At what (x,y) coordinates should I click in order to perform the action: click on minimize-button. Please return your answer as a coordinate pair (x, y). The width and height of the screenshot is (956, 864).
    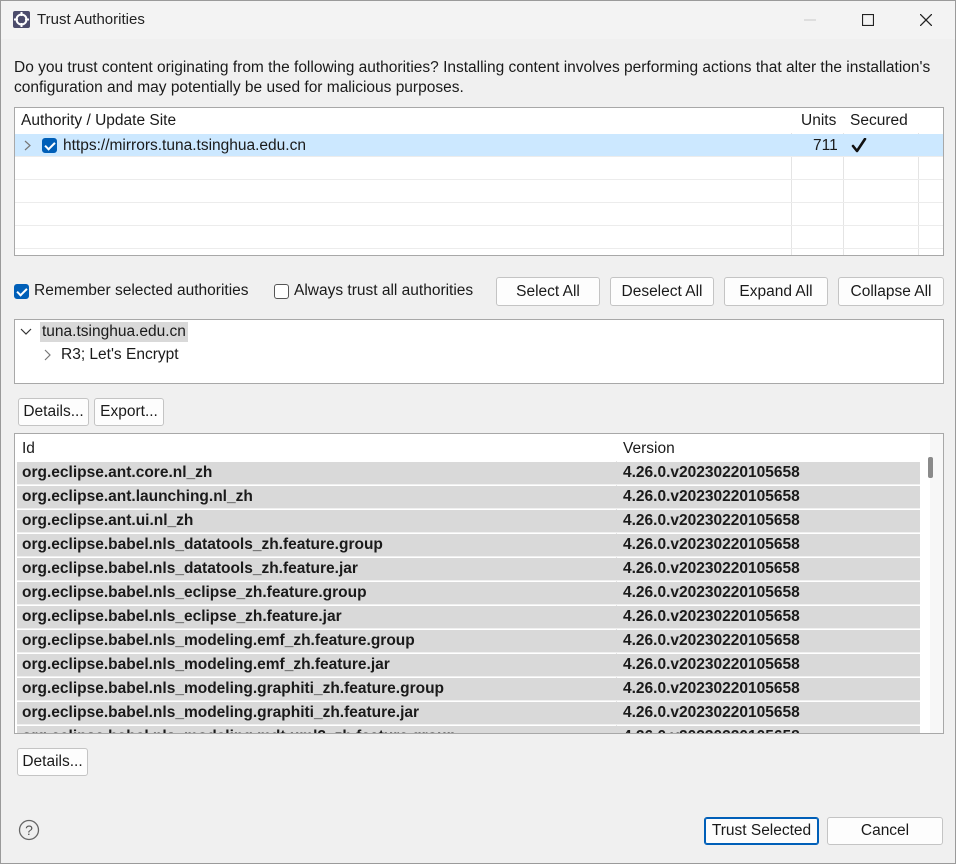
    Looking at the image, I should click on (810, 20).